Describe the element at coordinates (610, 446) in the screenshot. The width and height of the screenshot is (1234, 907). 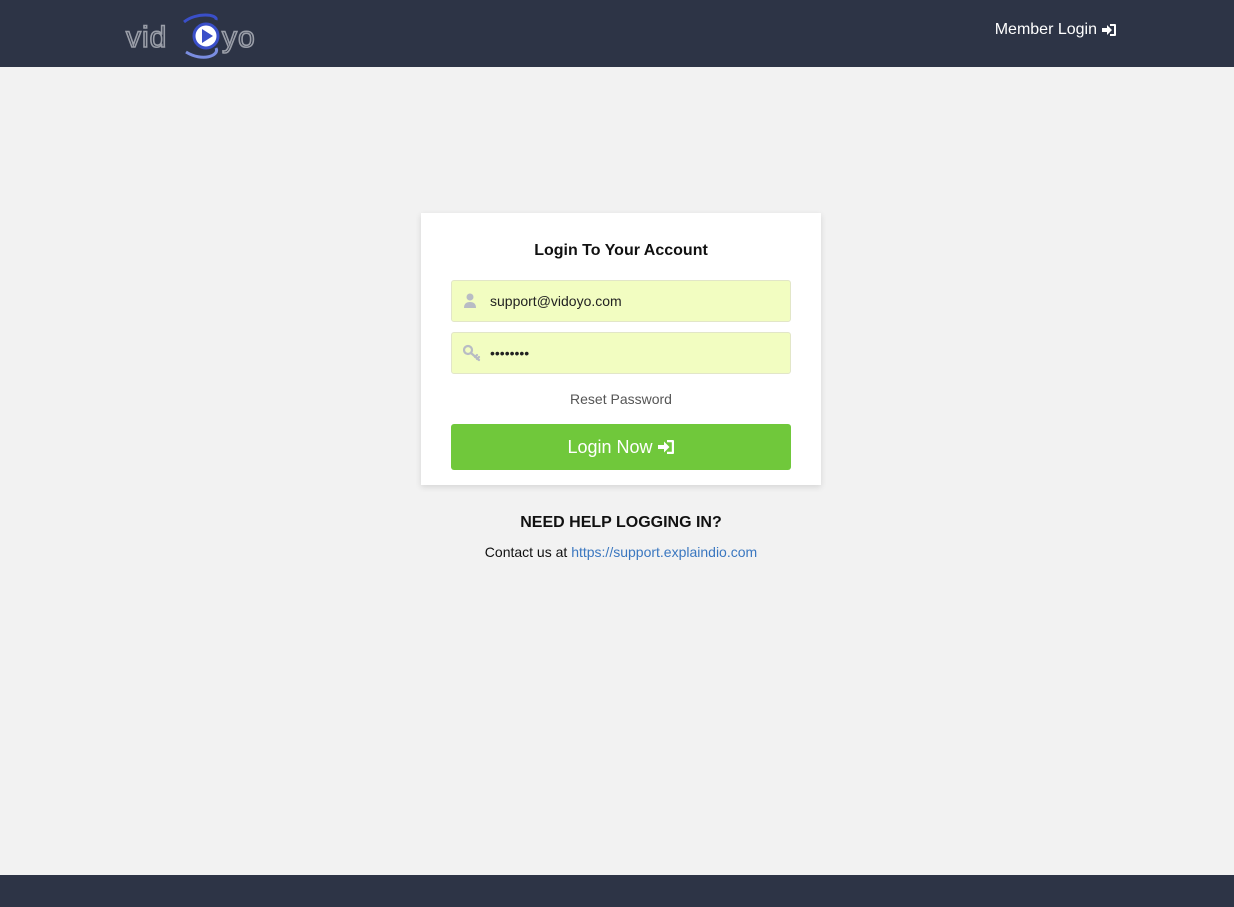
I see `login-now-label: Login Now` at that location.